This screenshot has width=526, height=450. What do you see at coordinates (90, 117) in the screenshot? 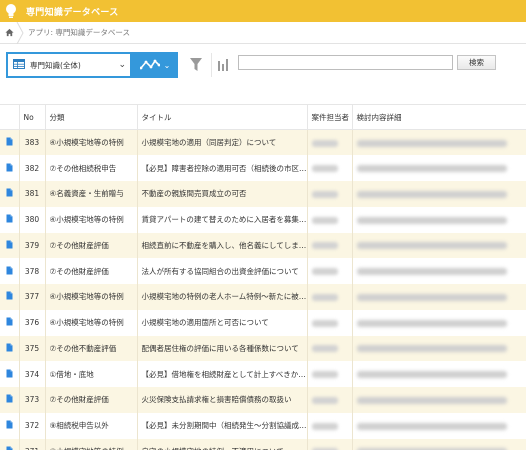
I see `column-header-category: 分類` at bounding box center [90, 117].